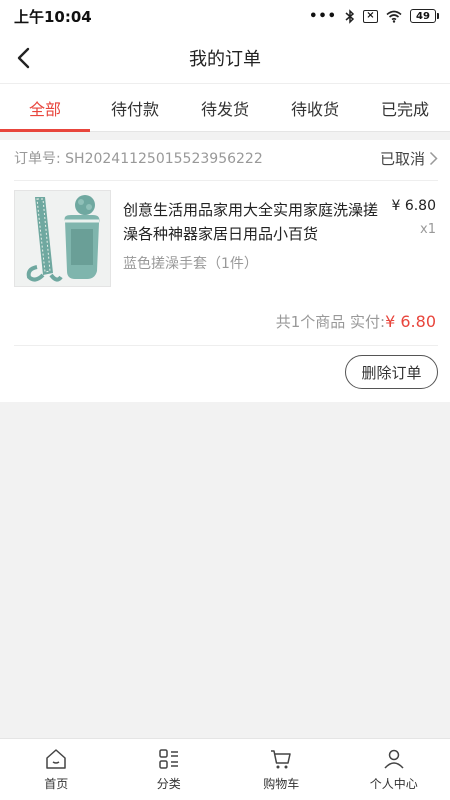 This screenshot has height=800, width=450. I want to click on wifi-icon, so click(394, 16).